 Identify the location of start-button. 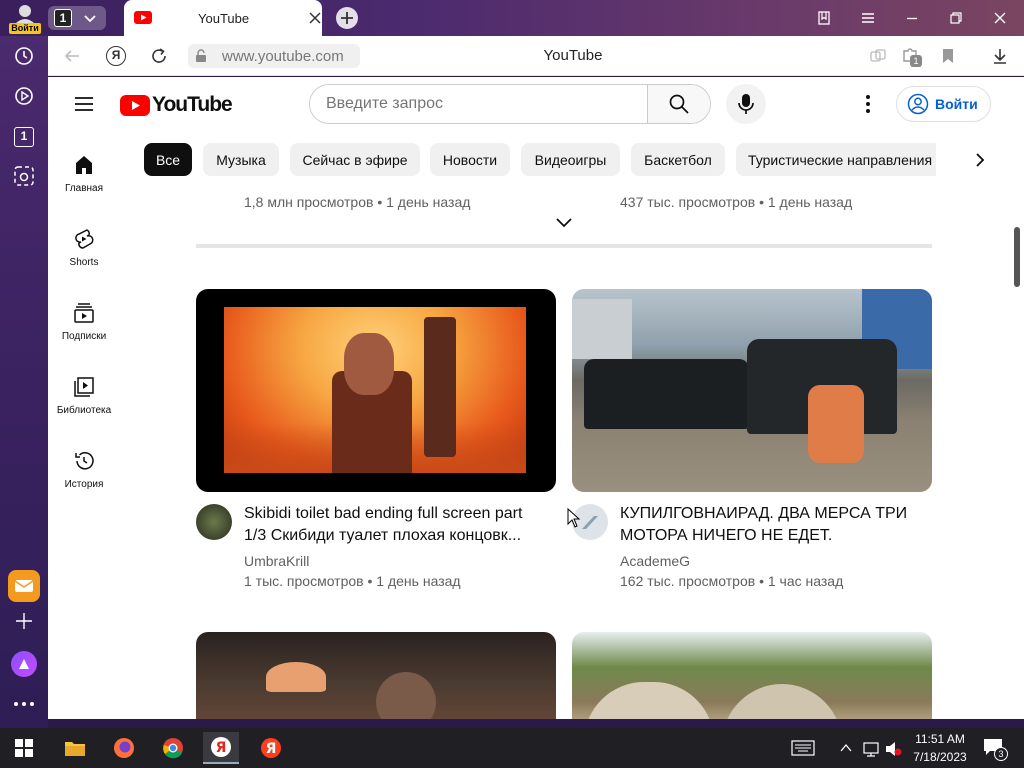
(24, 748).